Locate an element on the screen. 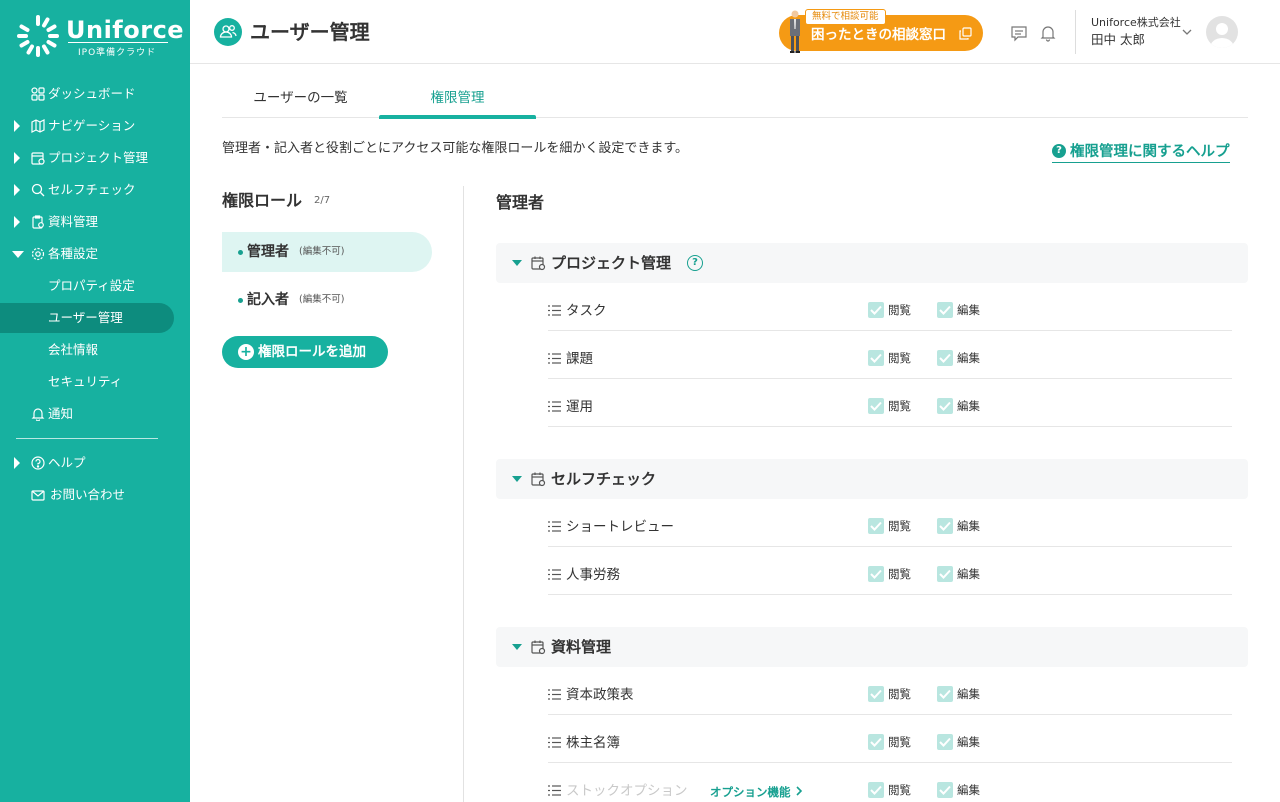 Image resolution: width=1280 pixels, height=802 pixels. user-name: 田中 太郎 is located at coordinates (1118, 39).